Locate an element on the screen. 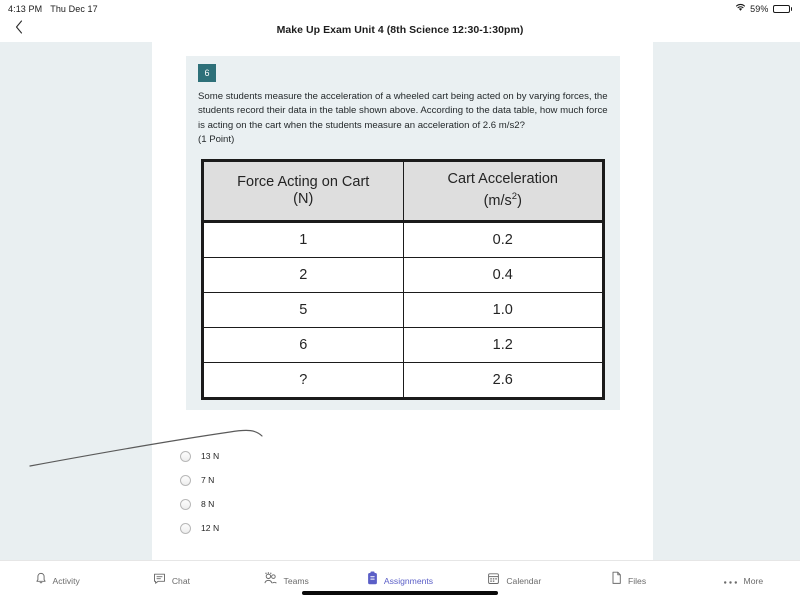  table-body: 1 0.2 2 0.4 5 1.0 6 1.2 ? 2.6 is located at coordinates (403, 309).